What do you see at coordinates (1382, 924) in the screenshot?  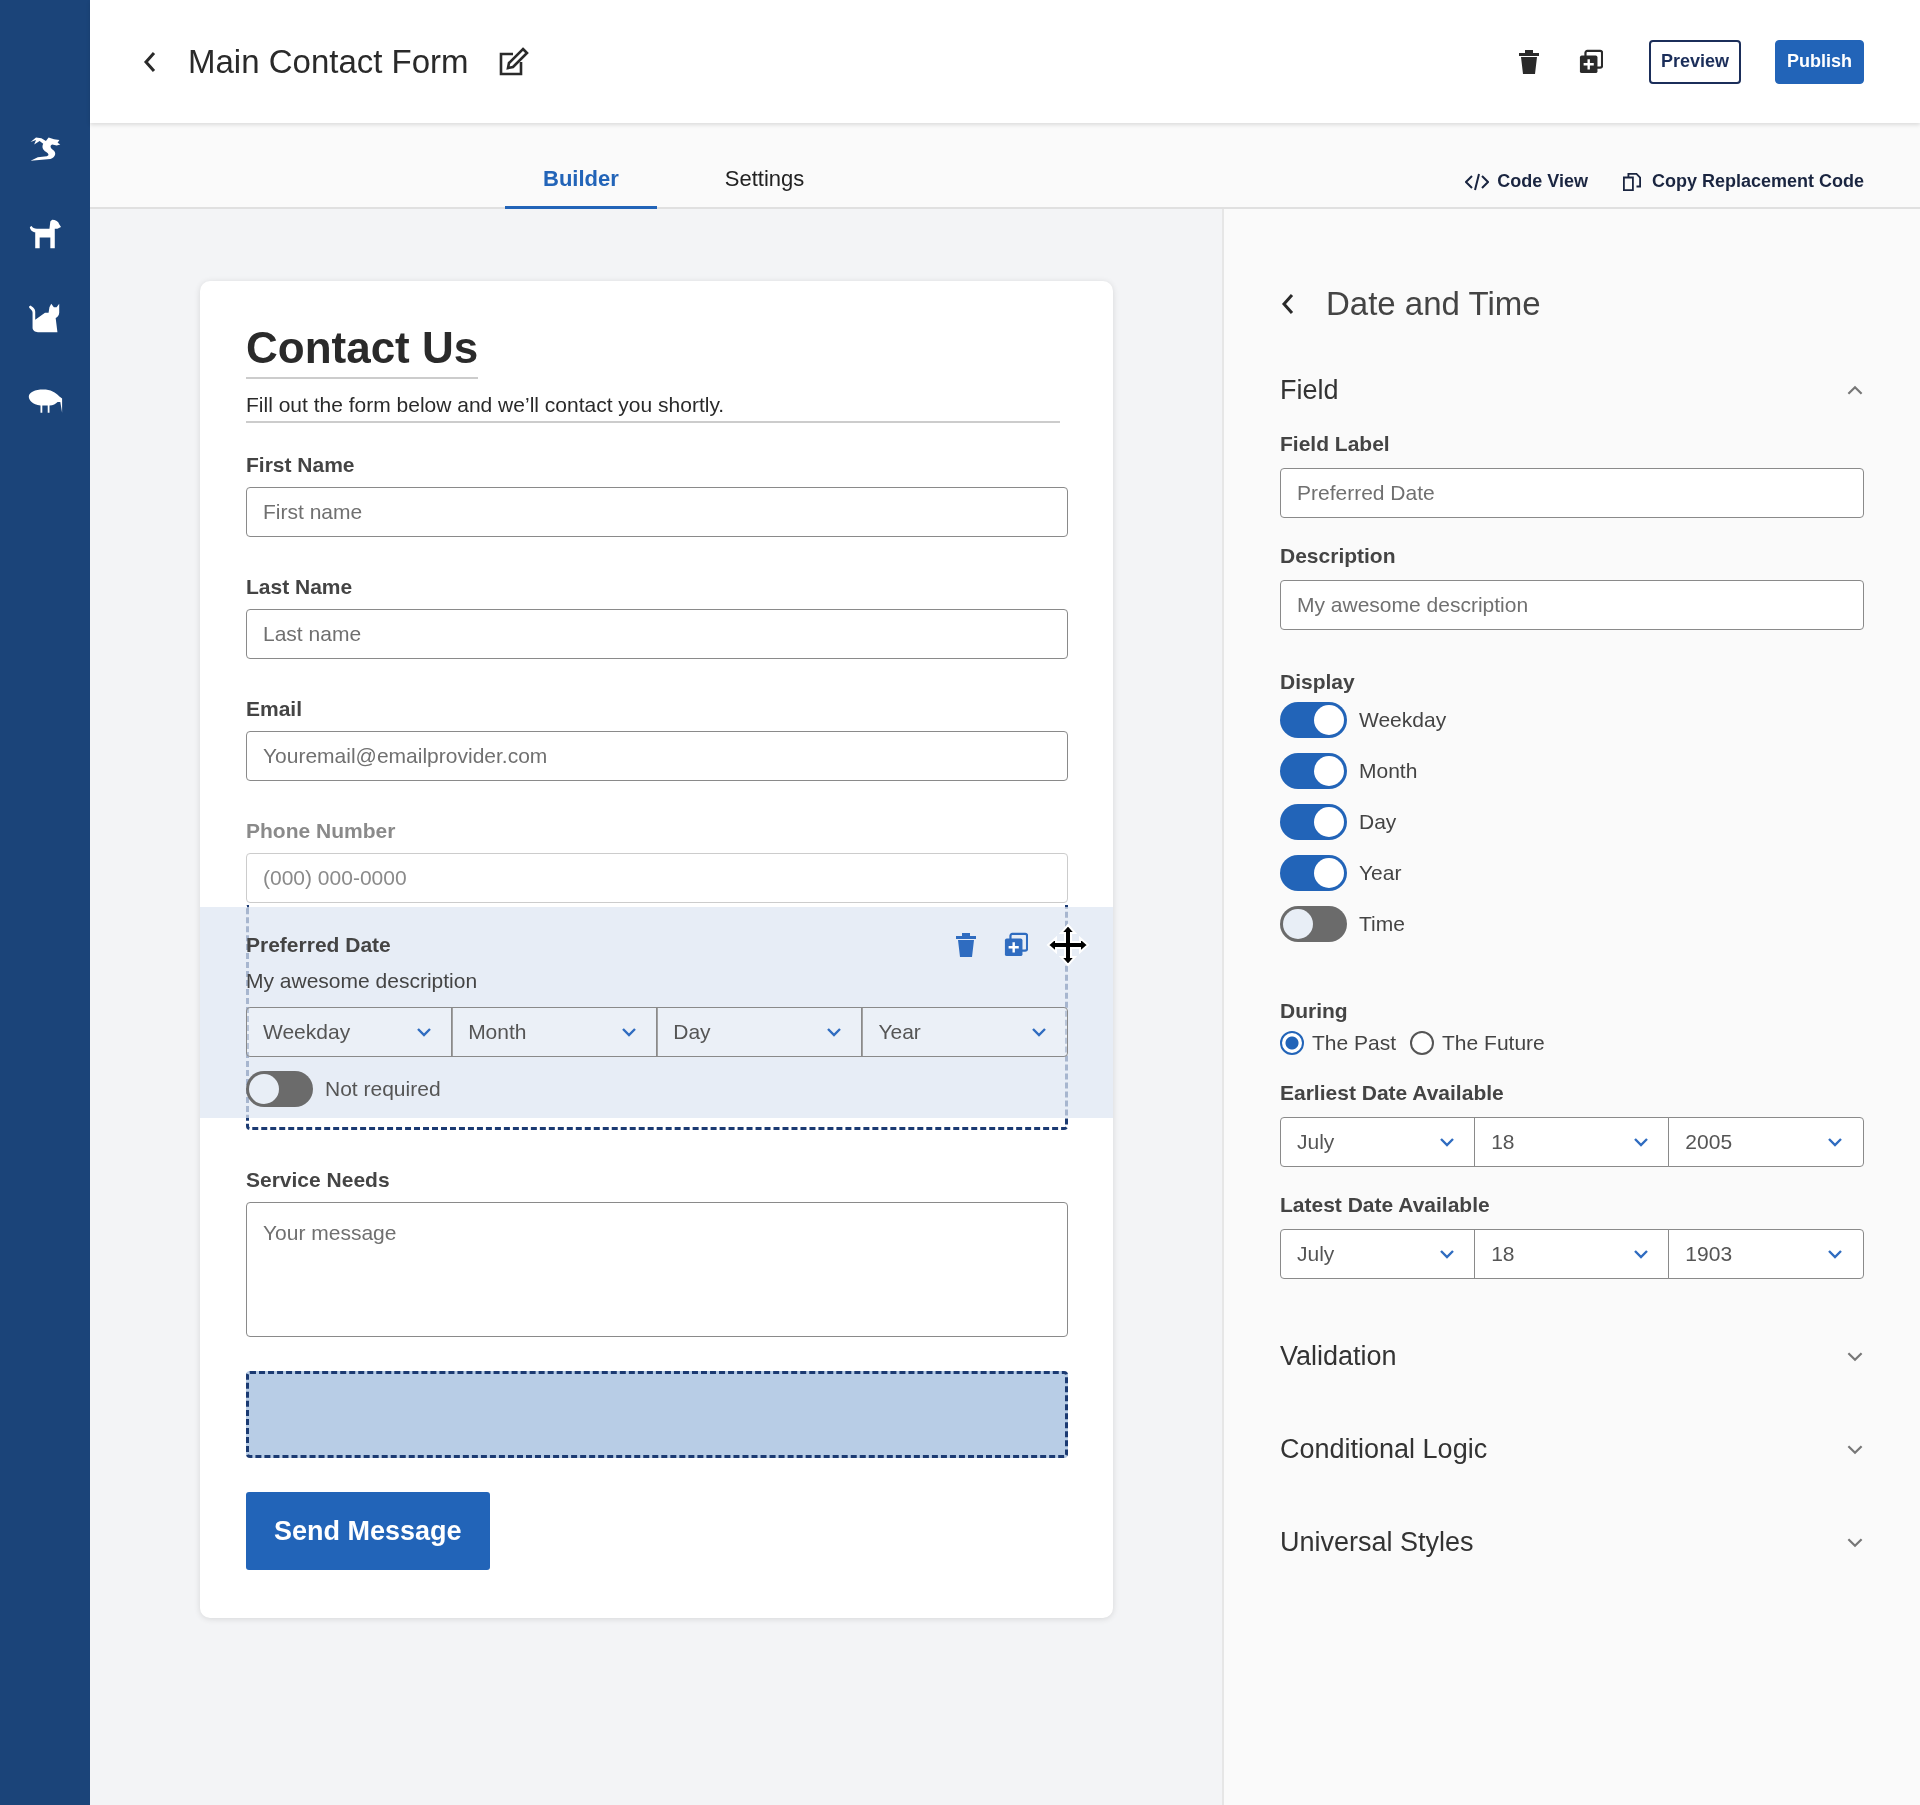 I see `toggle-label: Time` at bounding box center [1382, 924].